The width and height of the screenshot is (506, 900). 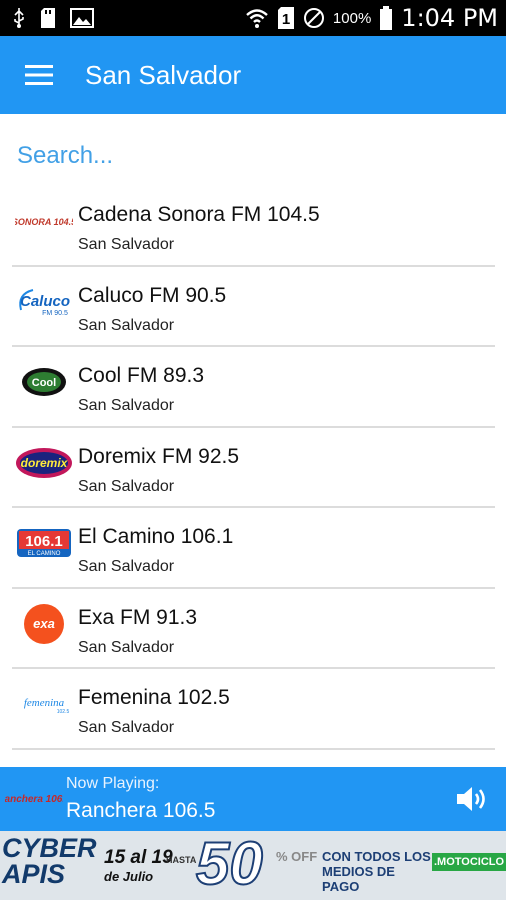 I want to click on svg-text: Caluco, so click(x=45, y=301).